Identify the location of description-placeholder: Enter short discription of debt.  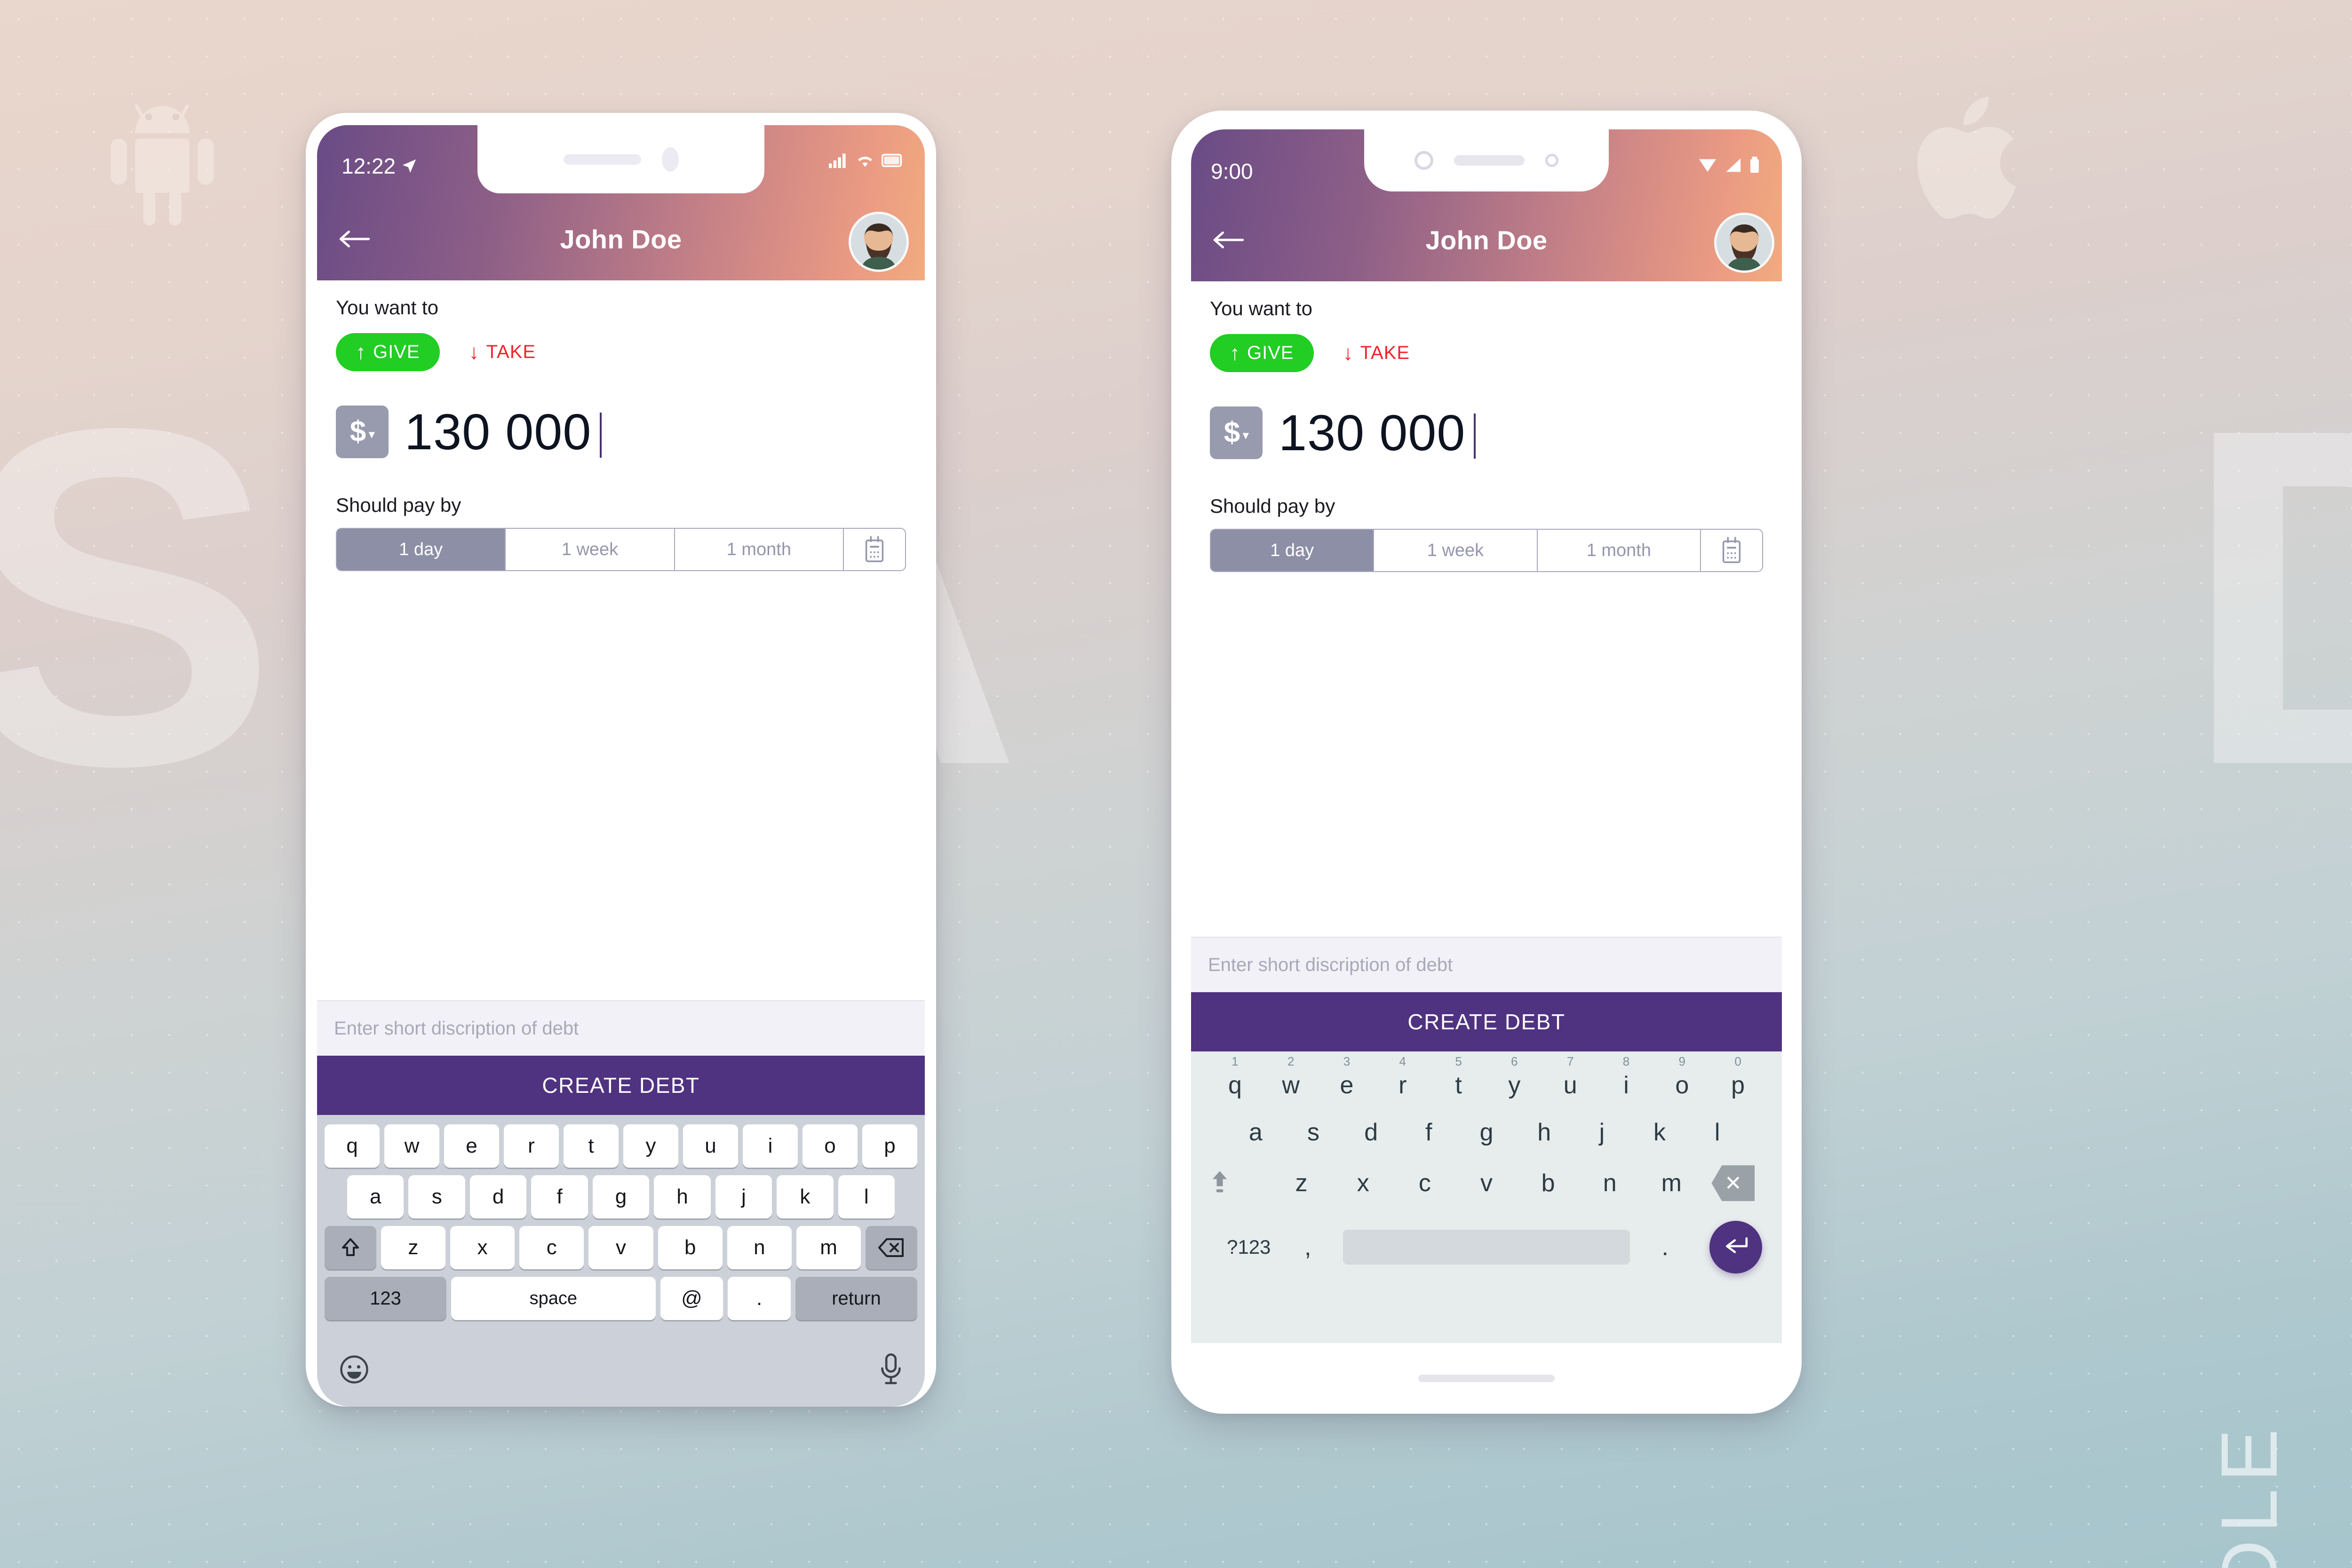
(456, 1028).